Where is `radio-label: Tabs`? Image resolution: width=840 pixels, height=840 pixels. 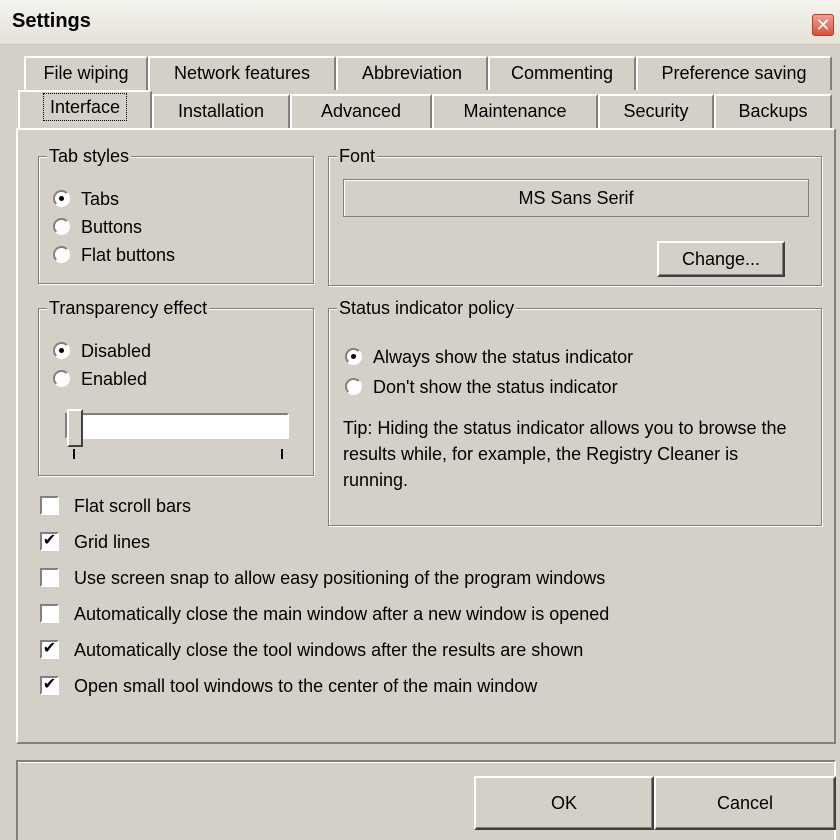 radio-label: Tabs is located at coordinates (100, 199).